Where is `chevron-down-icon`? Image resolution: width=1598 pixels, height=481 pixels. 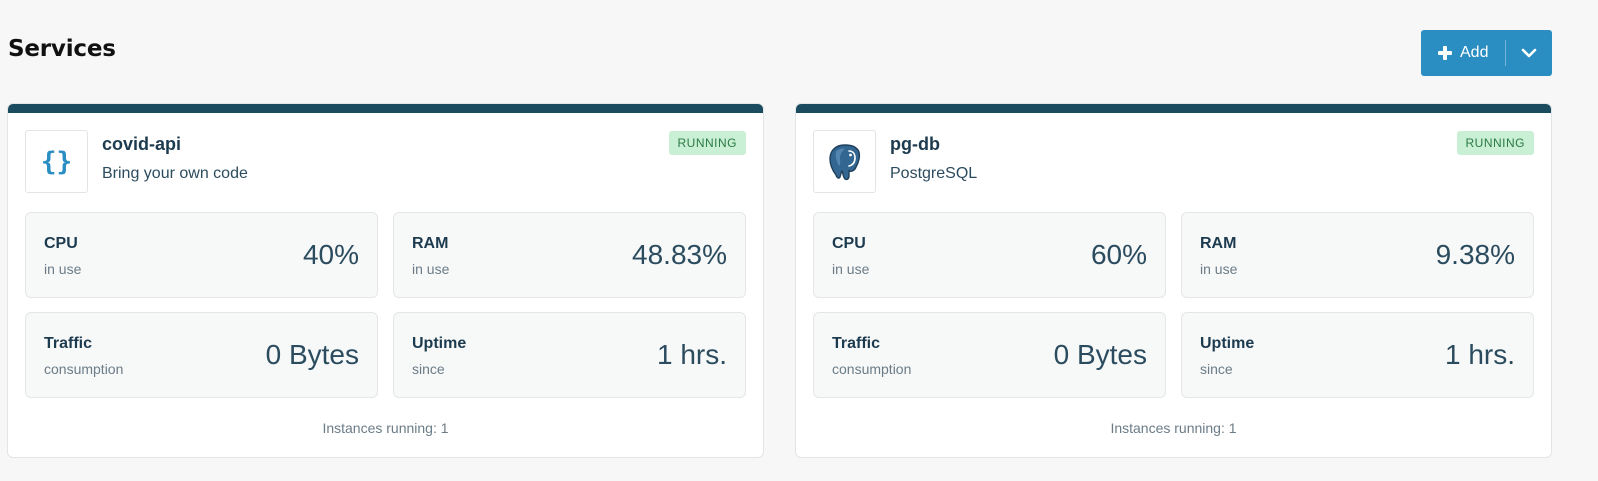 chevron-down-icon is located at coordinates (1529, 53).